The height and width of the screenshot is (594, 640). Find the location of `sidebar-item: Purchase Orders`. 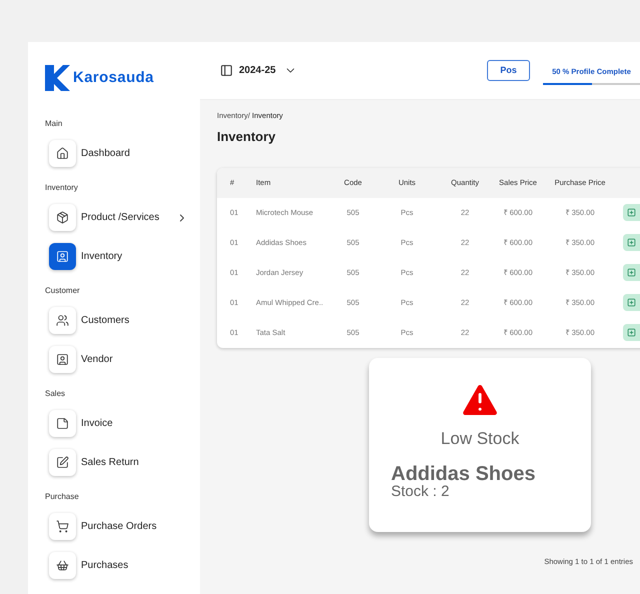

sidebar-item: Purchase Orders is located at coordinates (107, 526).